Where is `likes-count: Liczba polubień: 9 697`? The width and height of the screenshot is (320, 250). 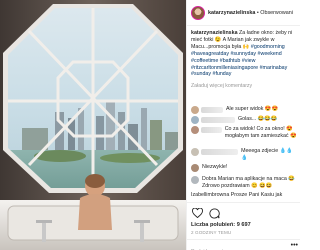 likes-count: Liczba polubień: 9 697 is located at coordinates (221, 225).